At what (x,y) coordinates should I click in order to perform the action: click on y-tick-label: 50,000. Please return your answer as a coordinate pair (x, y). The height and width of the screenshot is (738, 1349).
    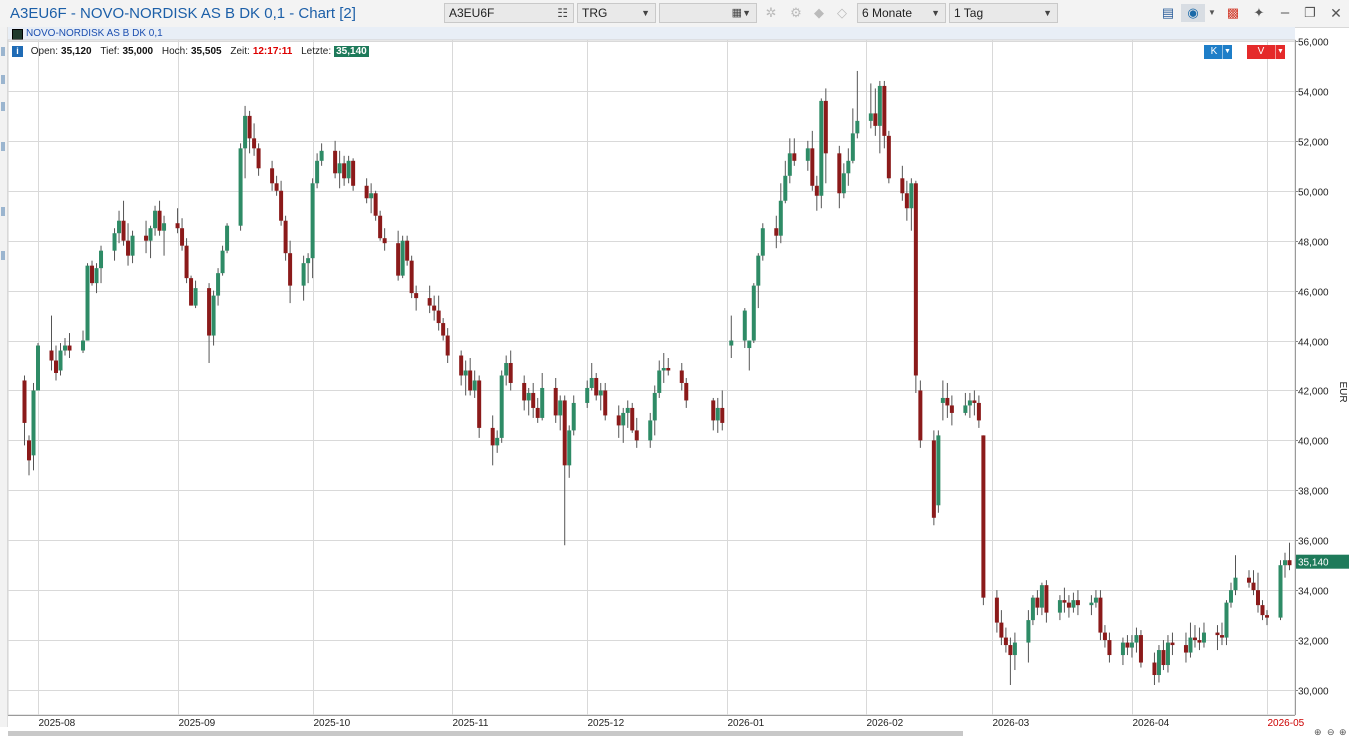
    Looking at the image, I should click on (1313, 193).